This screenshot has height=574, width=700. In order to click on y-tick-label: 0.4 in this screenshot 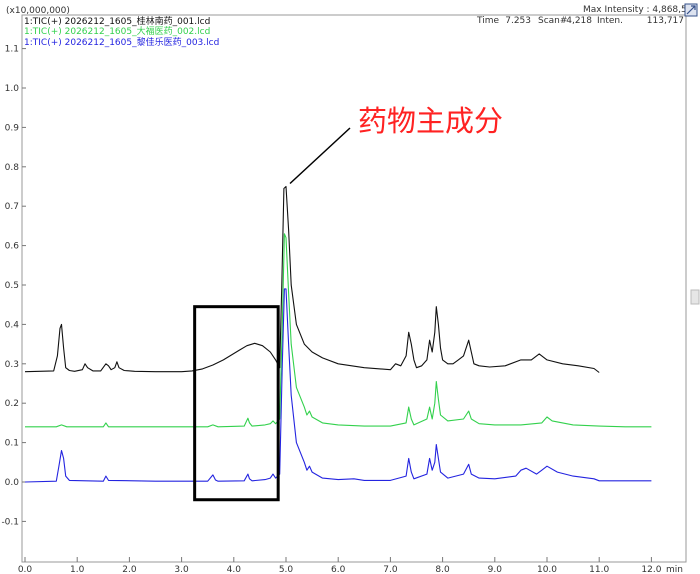, I will do `click(12, 325)`.